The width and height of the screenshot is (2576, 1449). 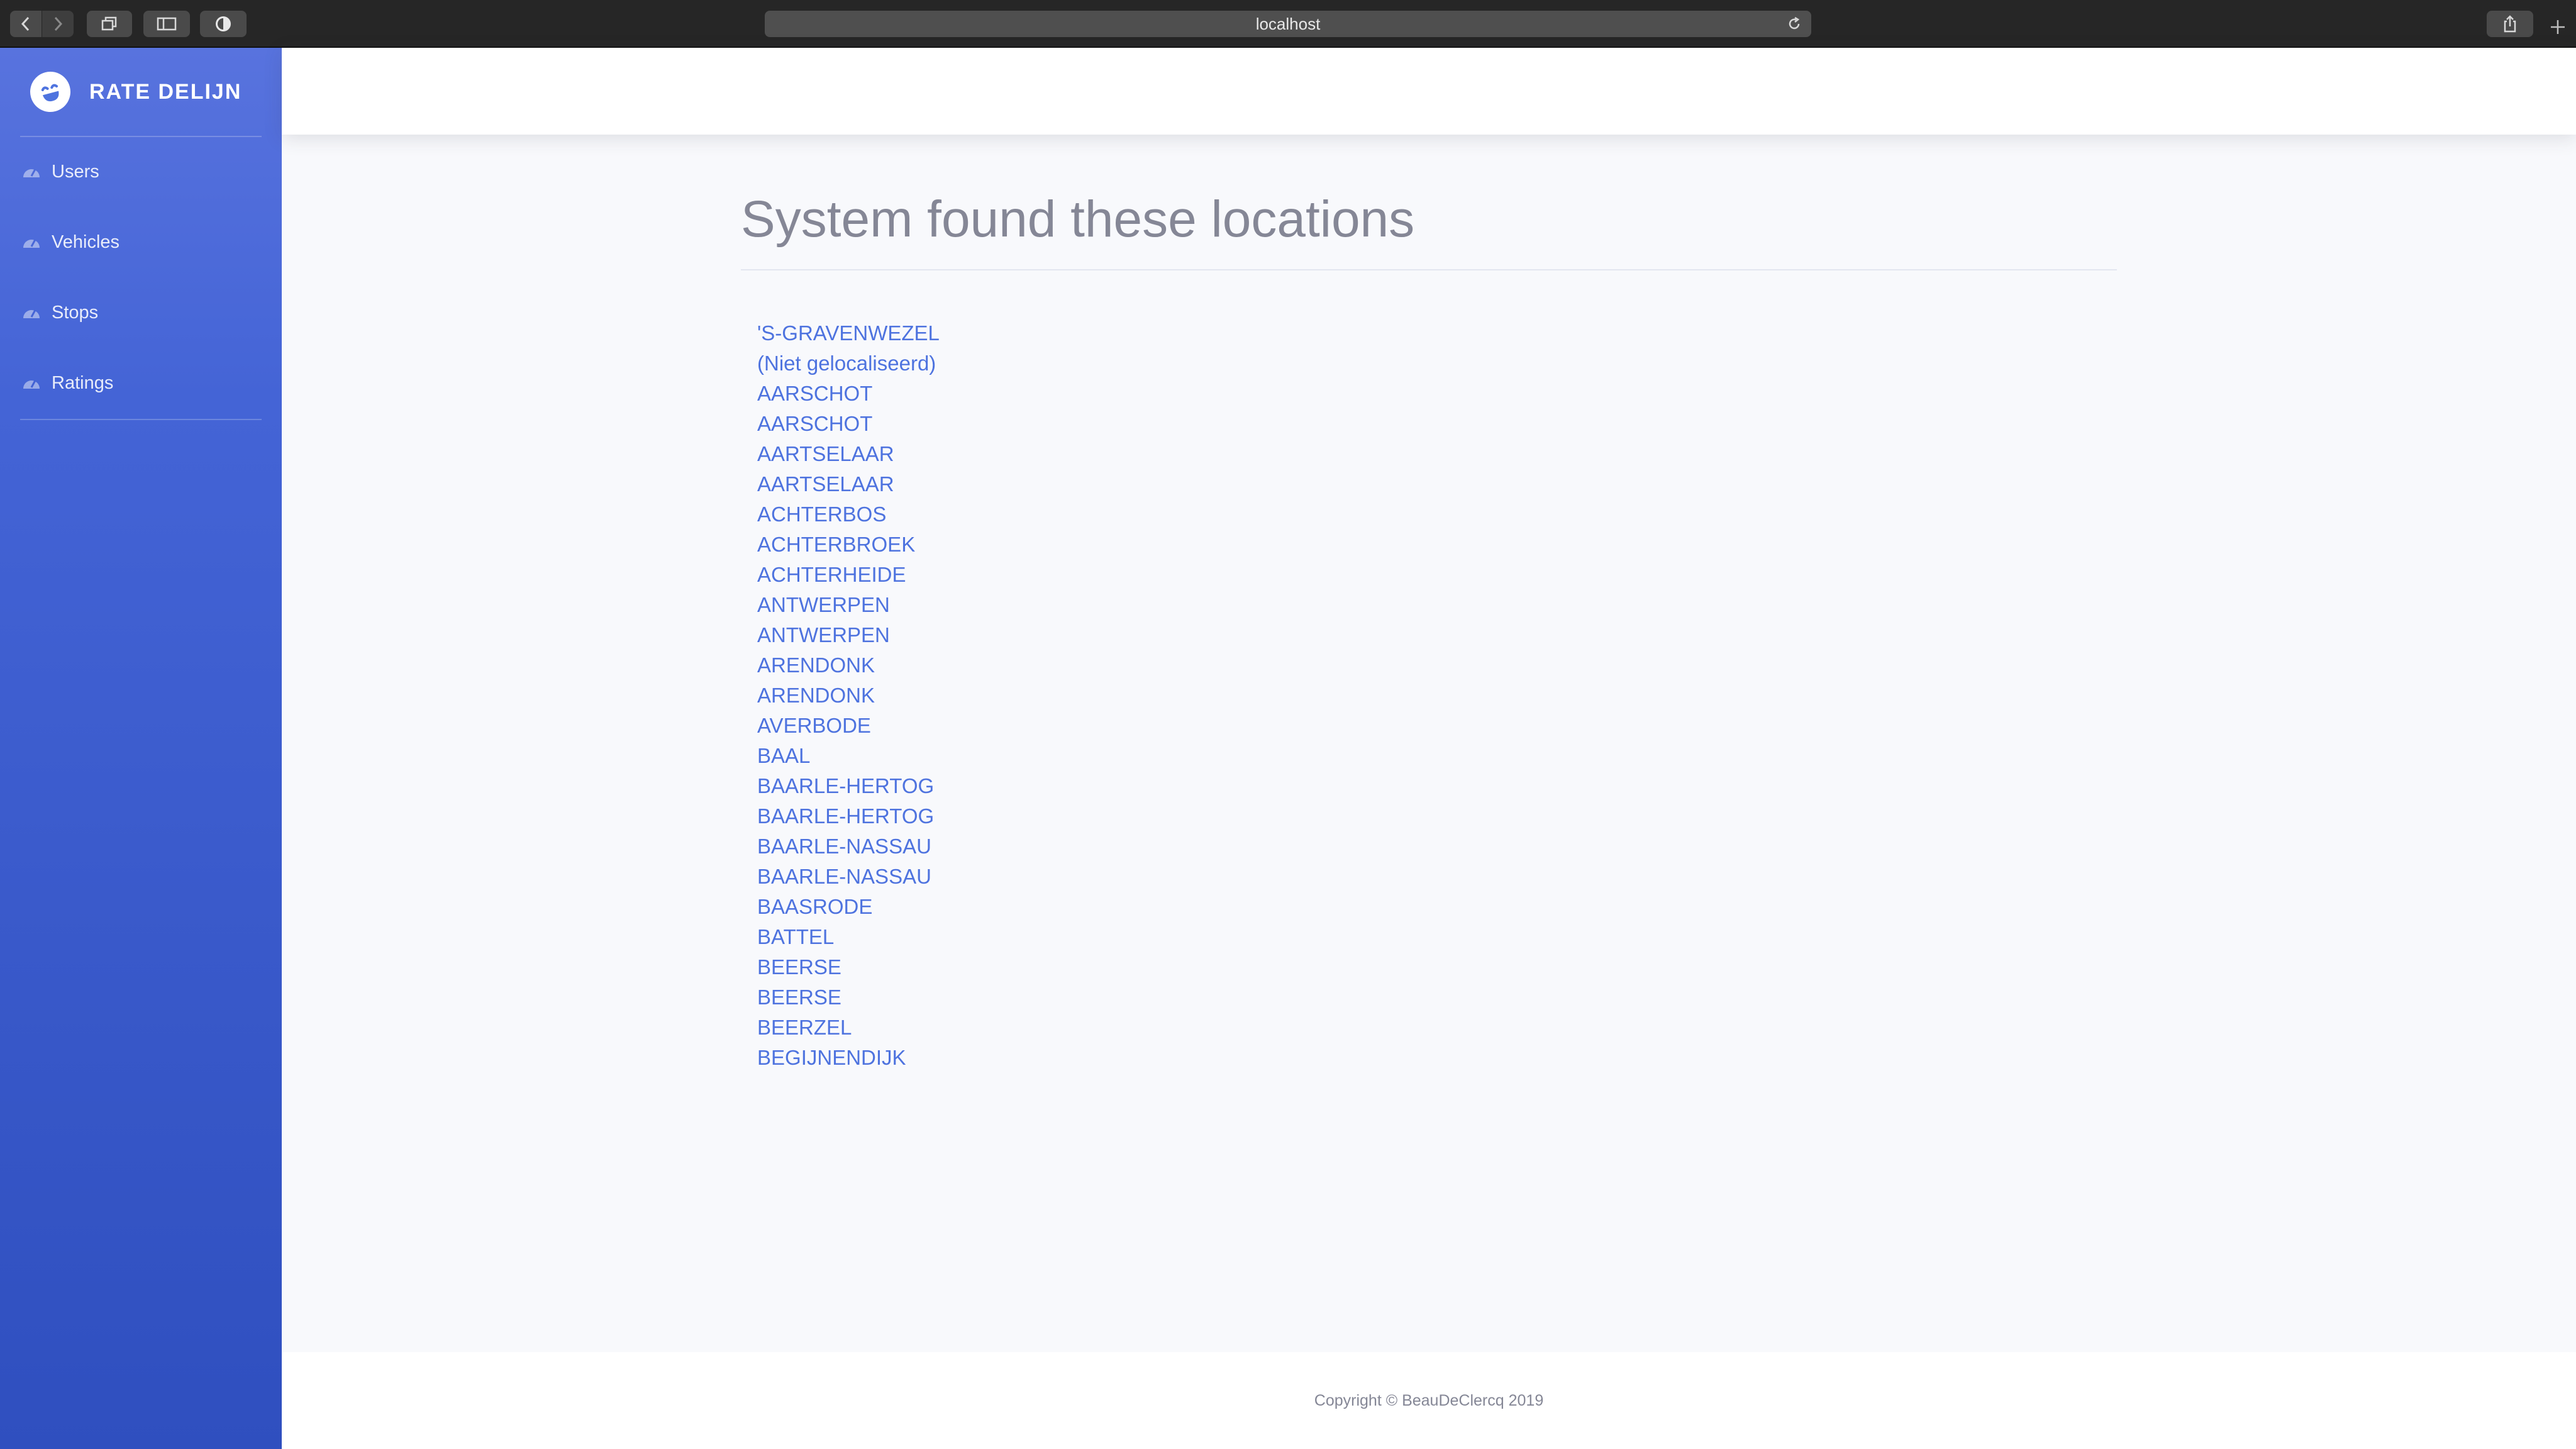 I want to click on location-link: 'S-GRAVENWEZEL, so click(x=848, y=333).